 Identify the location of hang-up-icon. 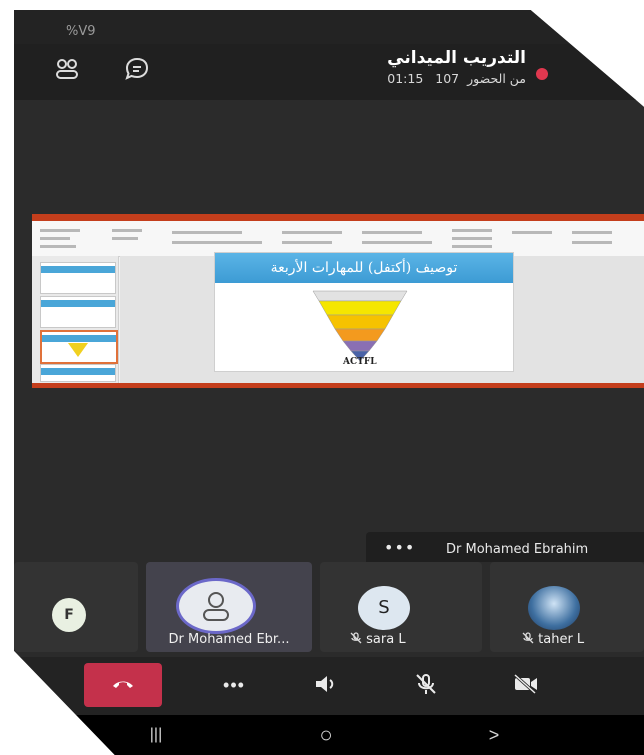
(123, 684).